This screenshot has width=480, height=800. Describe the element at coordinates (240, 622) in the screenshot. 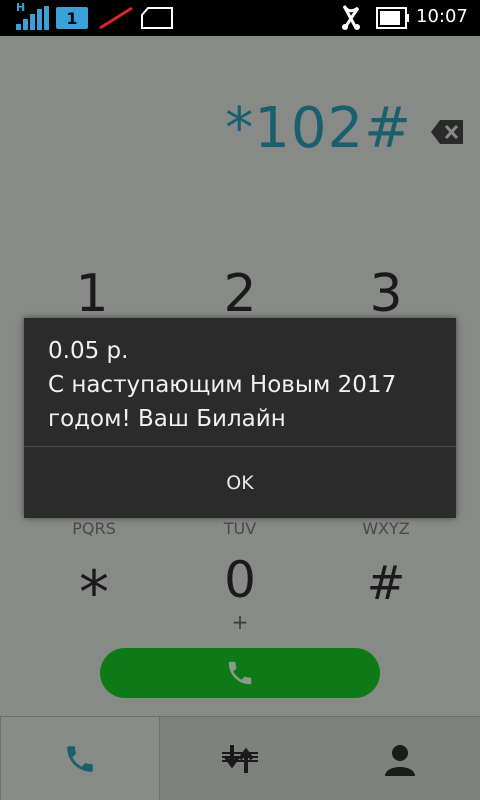

I see `key-0-plus: +` at that location.